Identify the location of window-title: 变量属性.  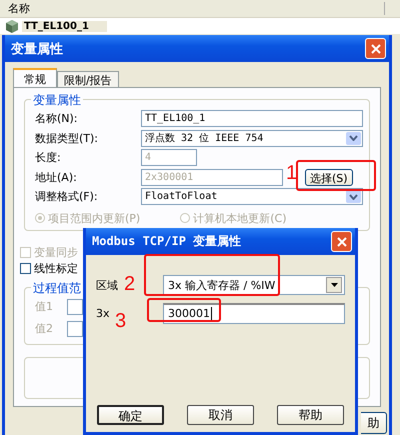
(37, 49).